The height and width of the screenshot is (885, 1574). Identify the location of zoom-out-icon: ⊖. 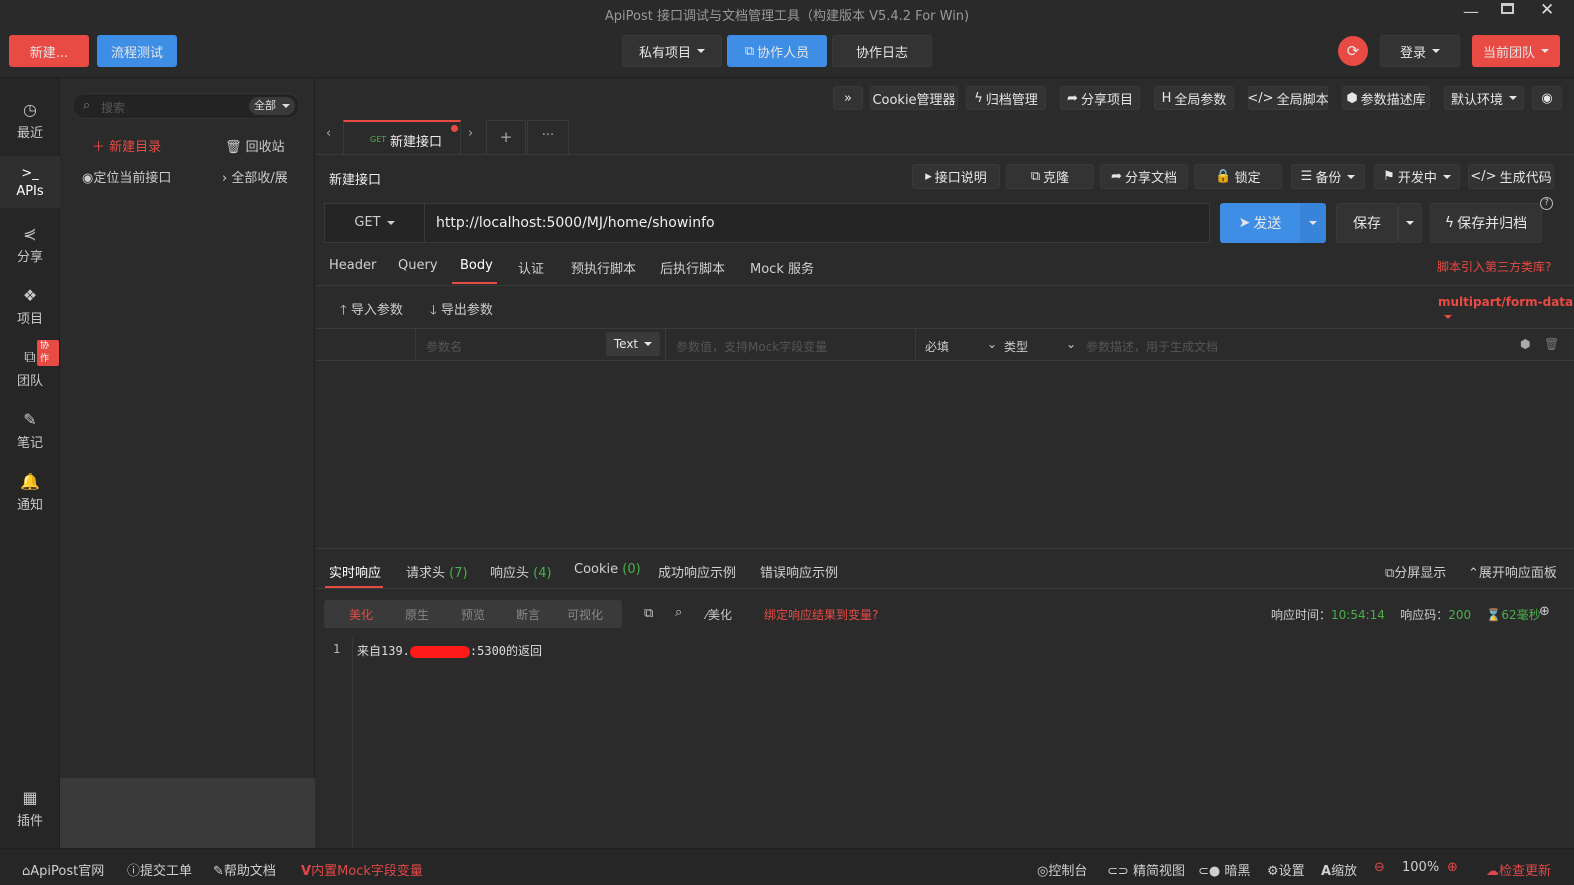
(1379, 867).